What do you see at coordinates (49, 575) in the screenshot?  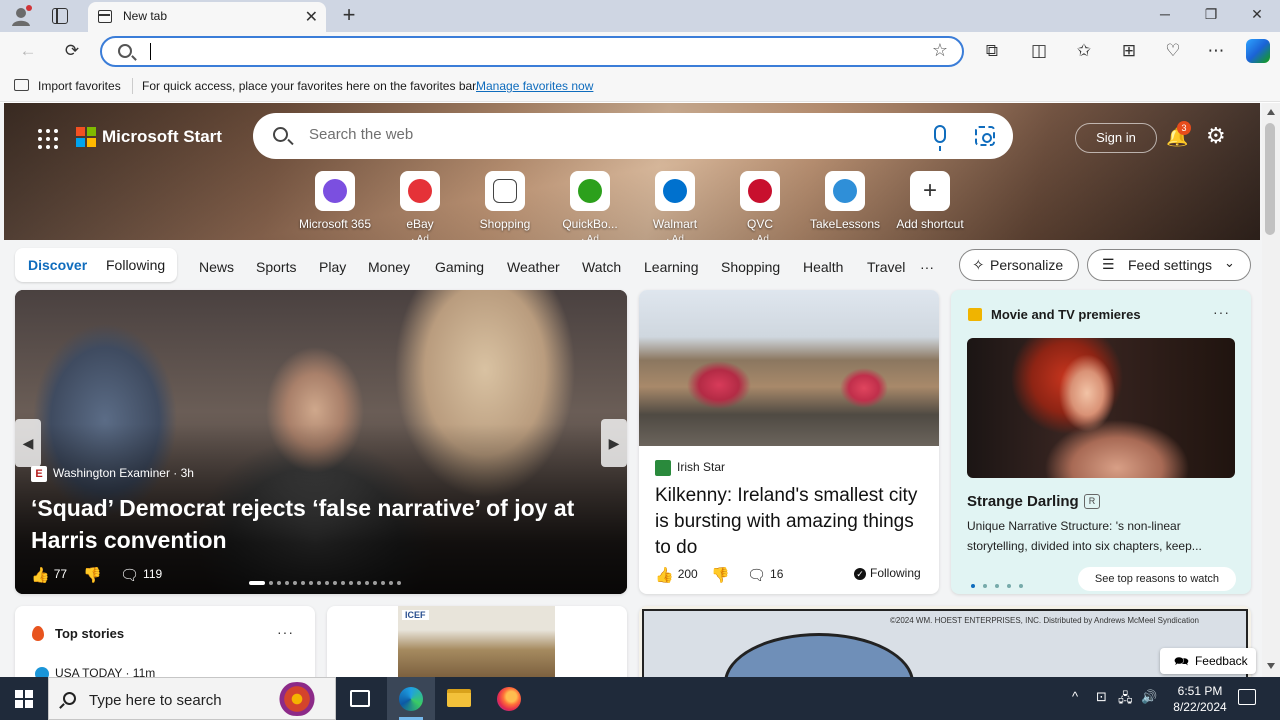 I see `like-button: 👍 77` at bounding box center [49, 575].